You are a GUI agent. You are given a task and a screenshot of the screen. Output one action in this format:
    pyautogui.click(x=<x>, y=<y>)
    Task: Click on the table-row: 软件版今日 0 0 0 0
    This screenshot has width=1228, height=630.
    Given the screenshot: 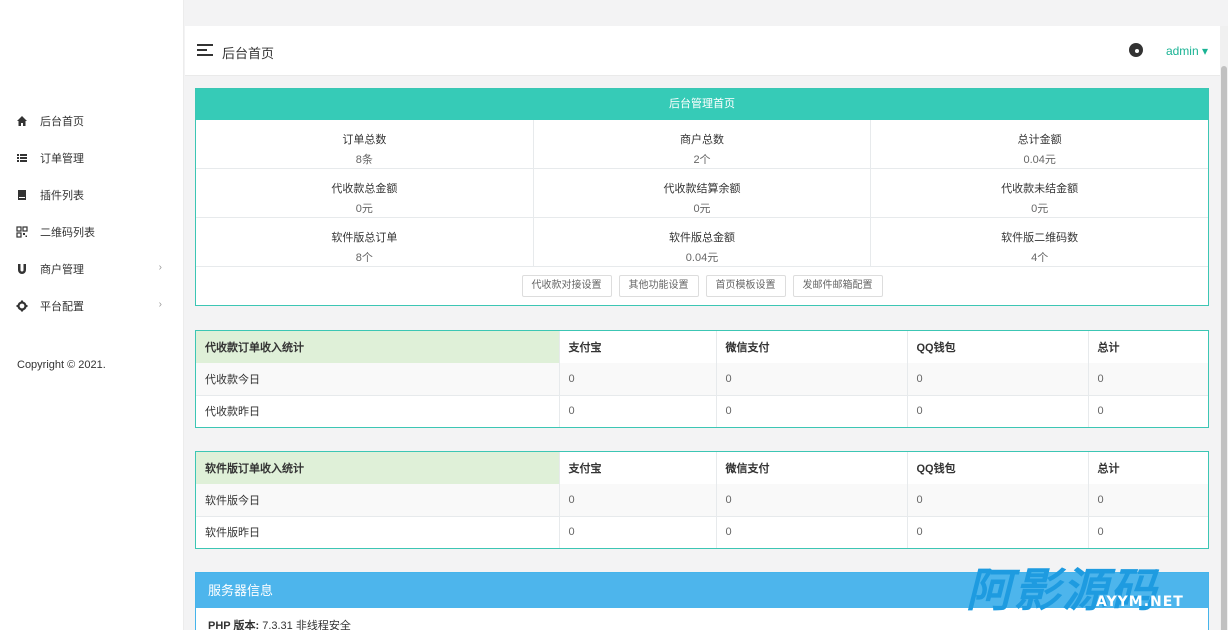 What is the action you would take?
    pyautogui.click(x=702, y=500)
    